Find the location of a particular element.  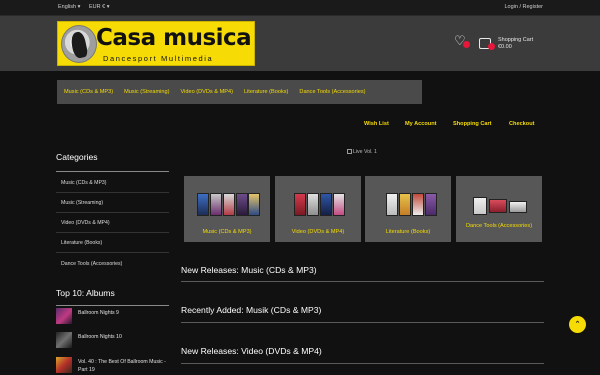

nav-music-streaming: Music (Streaming) is located at coordinates (146, 92).